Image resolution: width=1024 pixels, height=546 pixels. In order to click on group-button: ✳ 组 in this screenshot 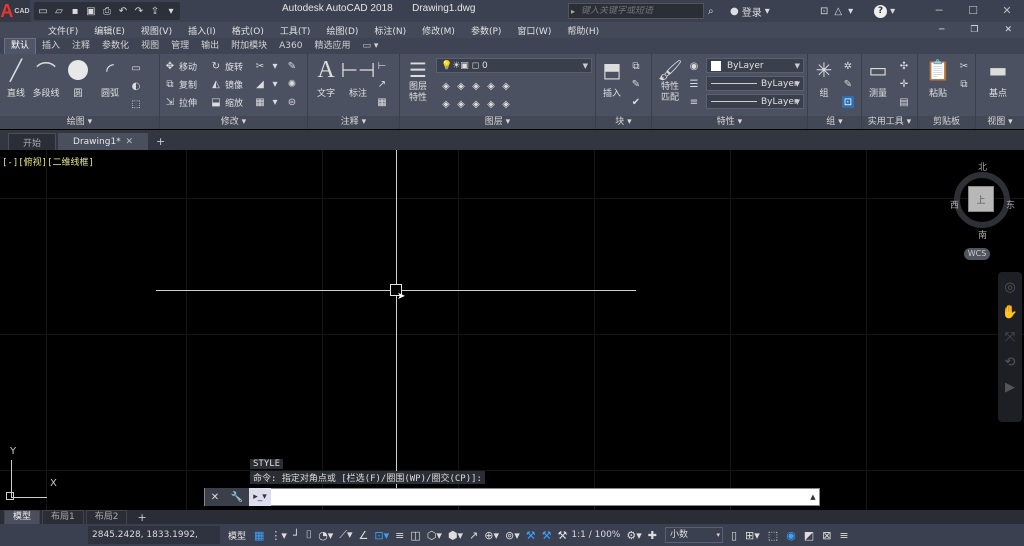, I will do `click(824, 78)`.